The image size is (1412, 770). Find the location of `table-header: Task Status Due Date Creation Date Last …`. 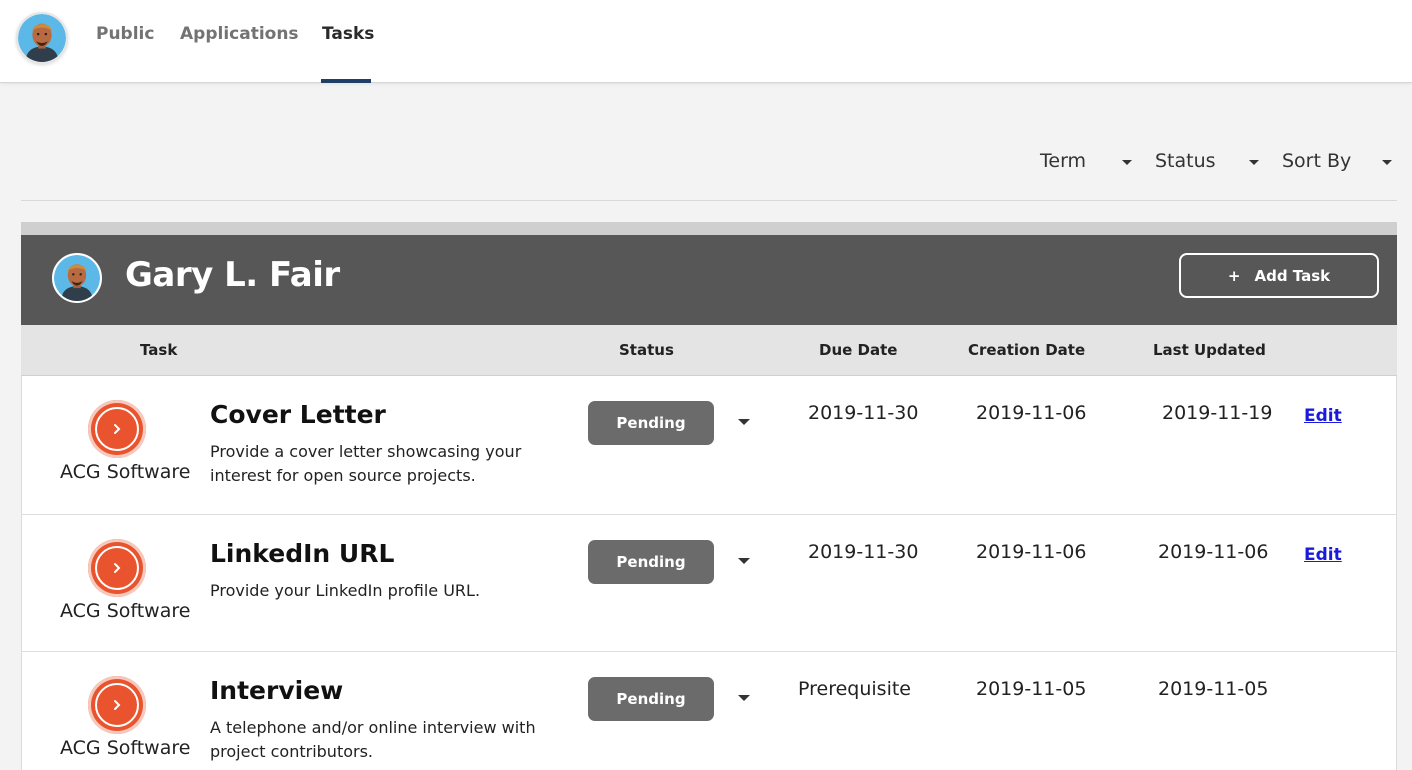

table-header: Task Status Due Date Creation Date Last … is located at coordinates (709, 350).